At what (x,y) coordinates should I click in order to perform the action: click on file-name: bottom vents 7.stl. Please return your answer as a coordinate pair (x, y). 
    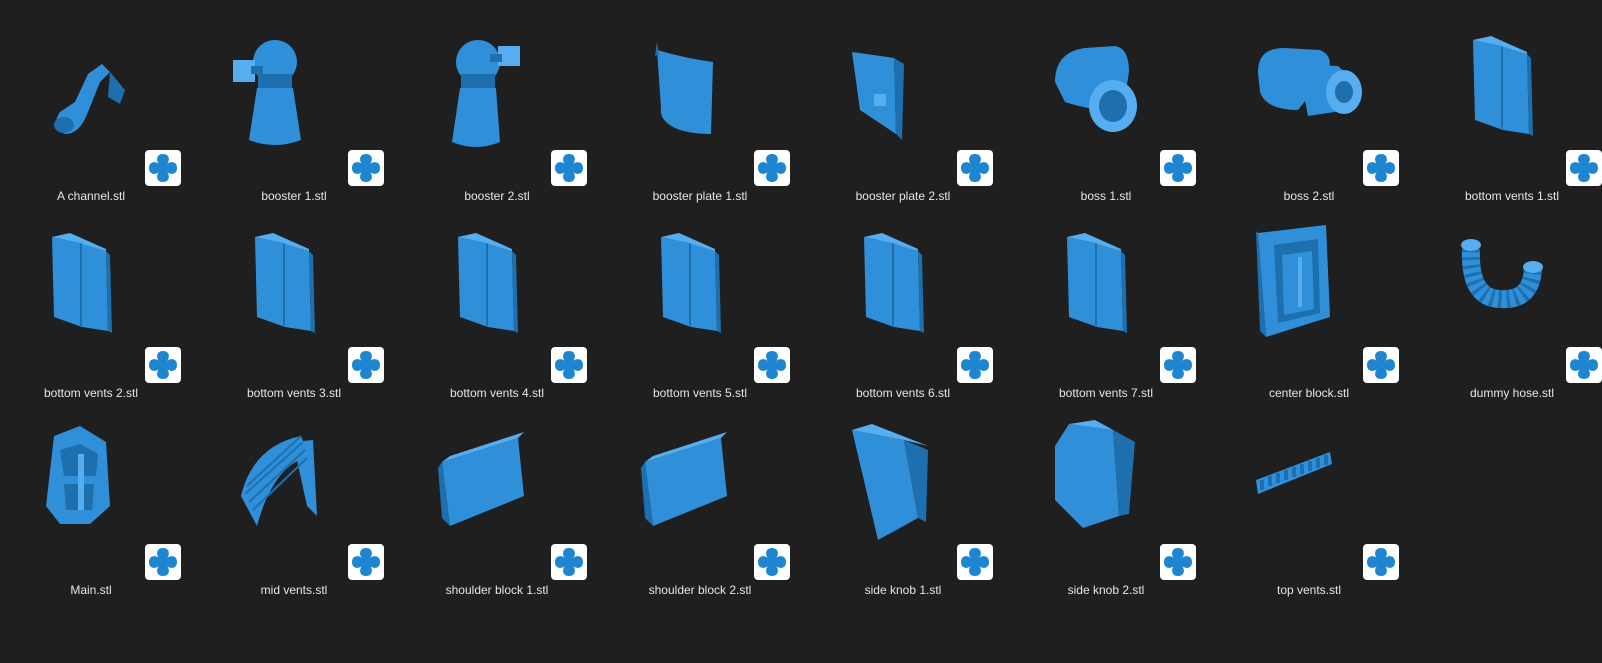
    Looking at the image, I should click on (1106, 393).